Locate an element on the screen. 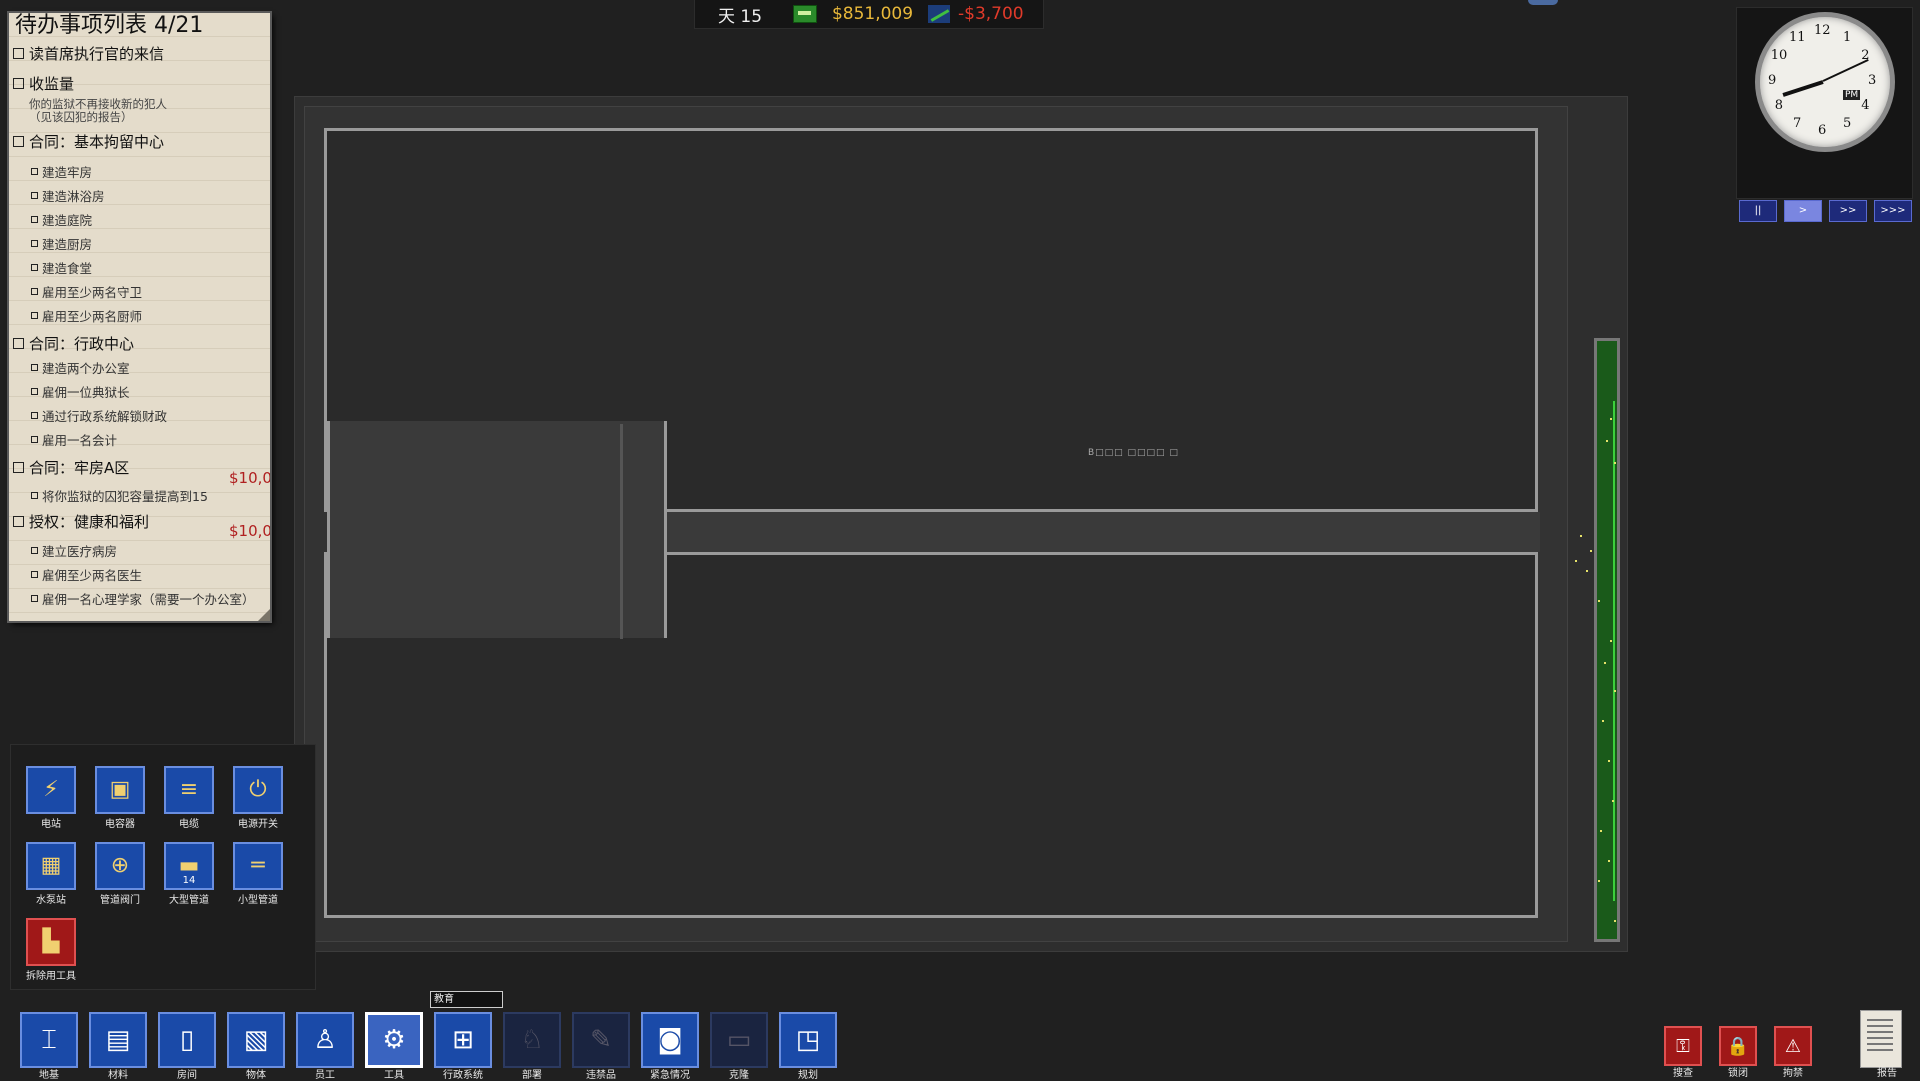  report-icon is located at coordinates (1881, 1039).